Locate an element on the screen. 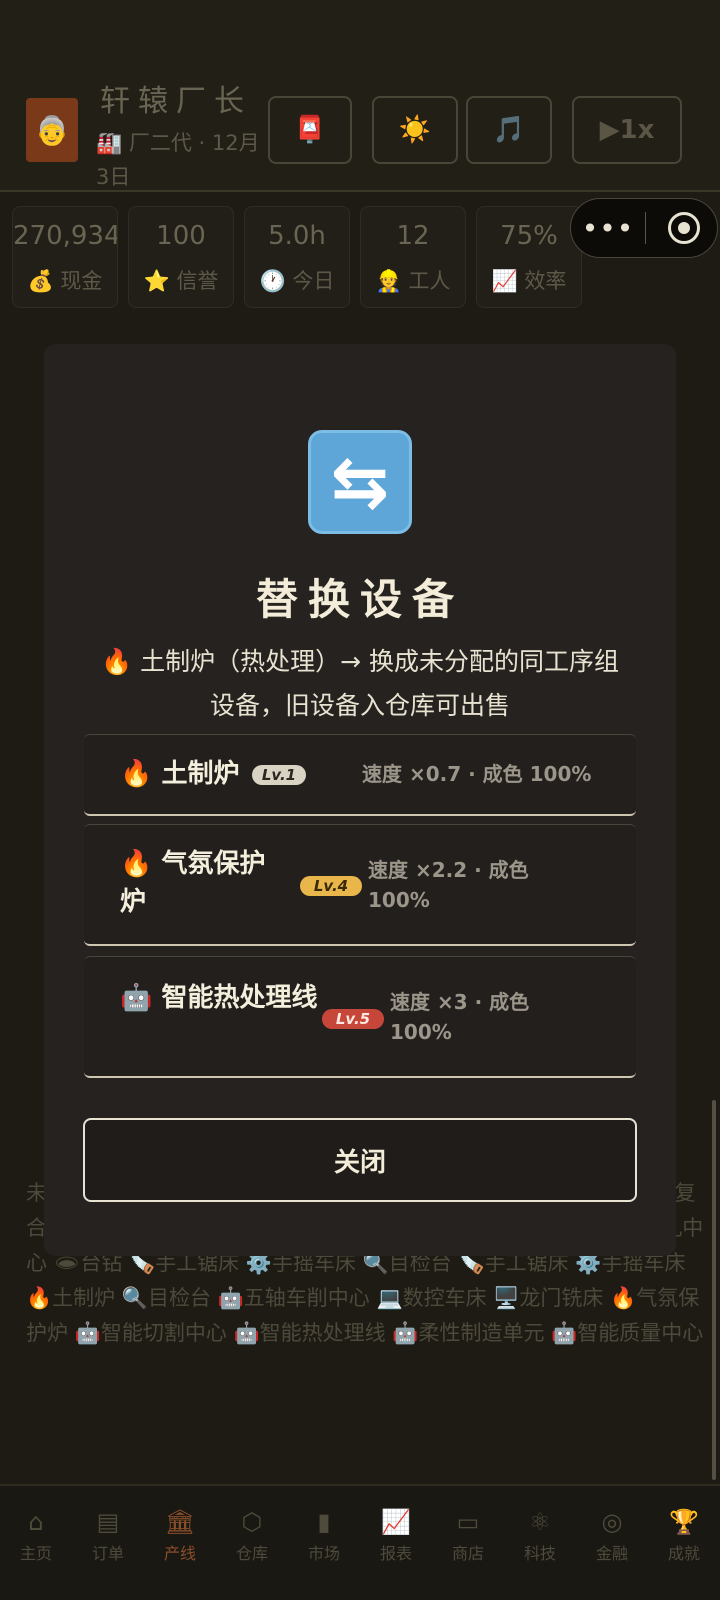 The width and height of the screenshot is (720, 1600). mail-button: 📮 is located at coordinates (310, 130).